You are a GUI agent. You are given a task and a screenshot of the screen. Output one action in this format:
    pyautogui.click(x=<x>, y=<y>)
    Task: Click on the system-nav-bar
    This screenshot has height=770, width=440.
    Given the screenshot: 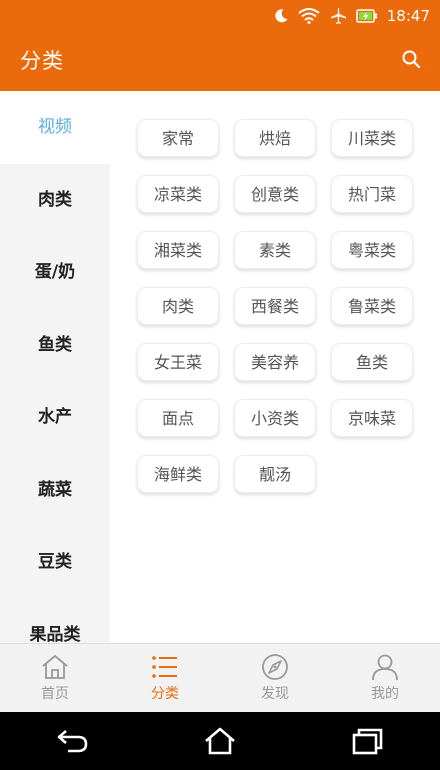 What is the action you would take?
    pyautogui.click(x=220, y=741)
    